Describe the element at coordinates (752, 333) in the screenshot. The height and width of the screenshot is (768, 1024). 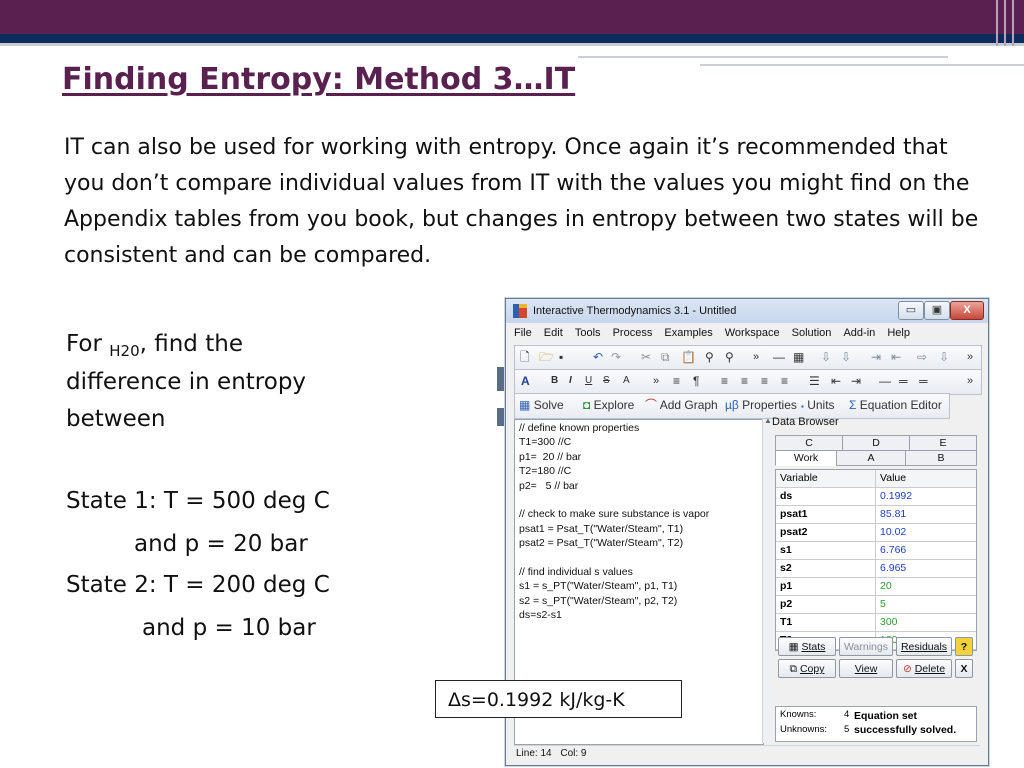
I see `menu-workspace: Workspace` at that location.